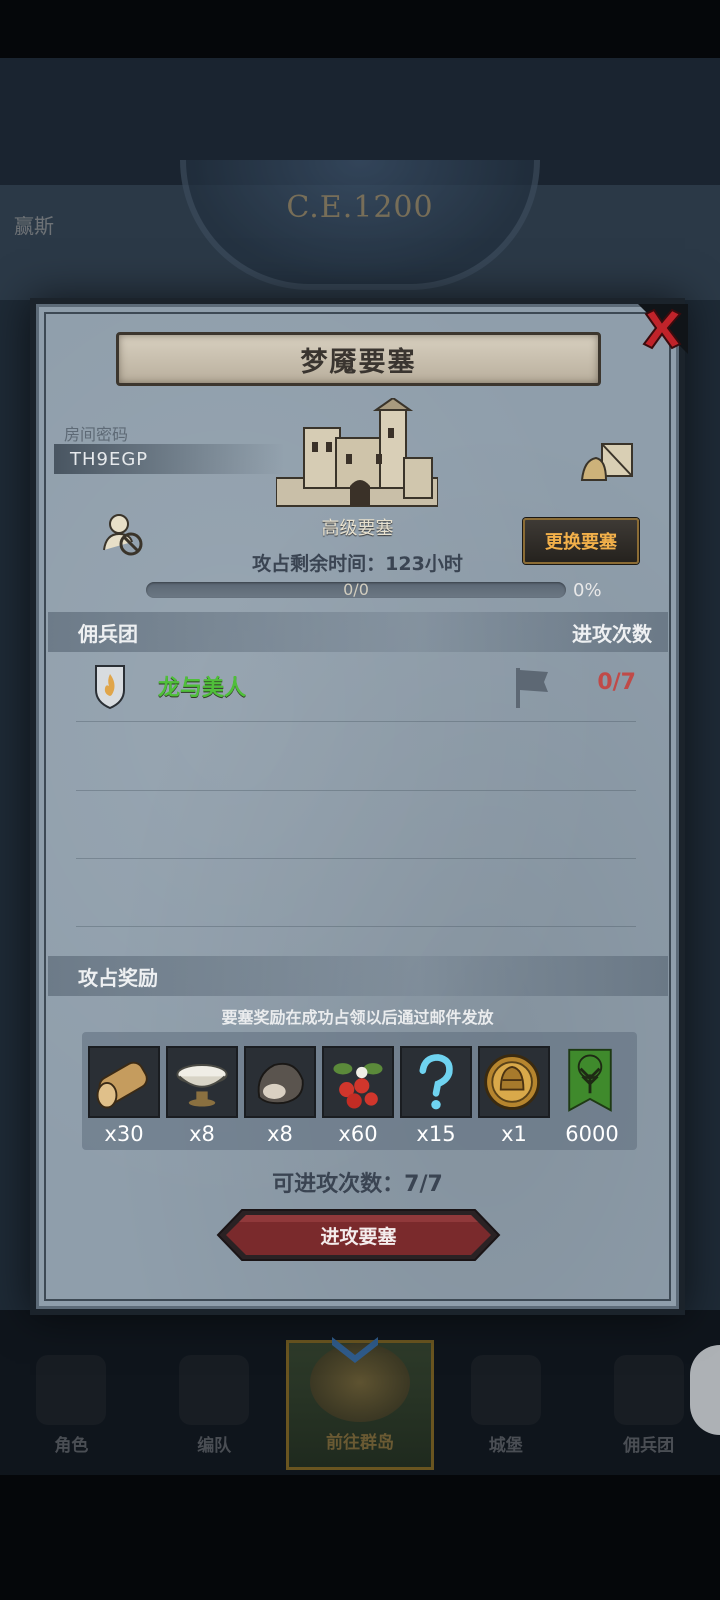  What do you see at coordinates (169, 459) in the screenshot?
I see `room-code-bar: TH9EGP` at bounding box center [169, 459].